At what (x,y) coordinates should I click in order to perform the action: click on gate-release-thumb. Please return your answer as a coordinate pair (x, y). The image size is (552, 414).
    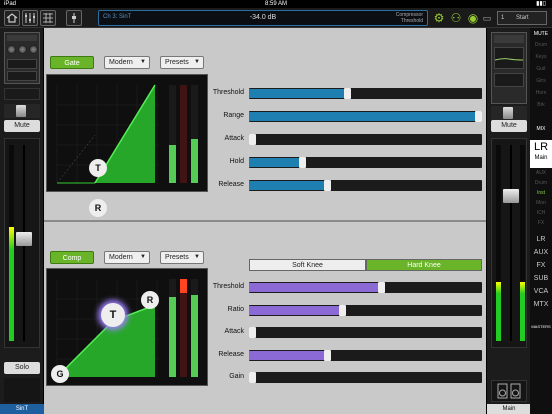
    Looking at the image, I should click on (327, 185).